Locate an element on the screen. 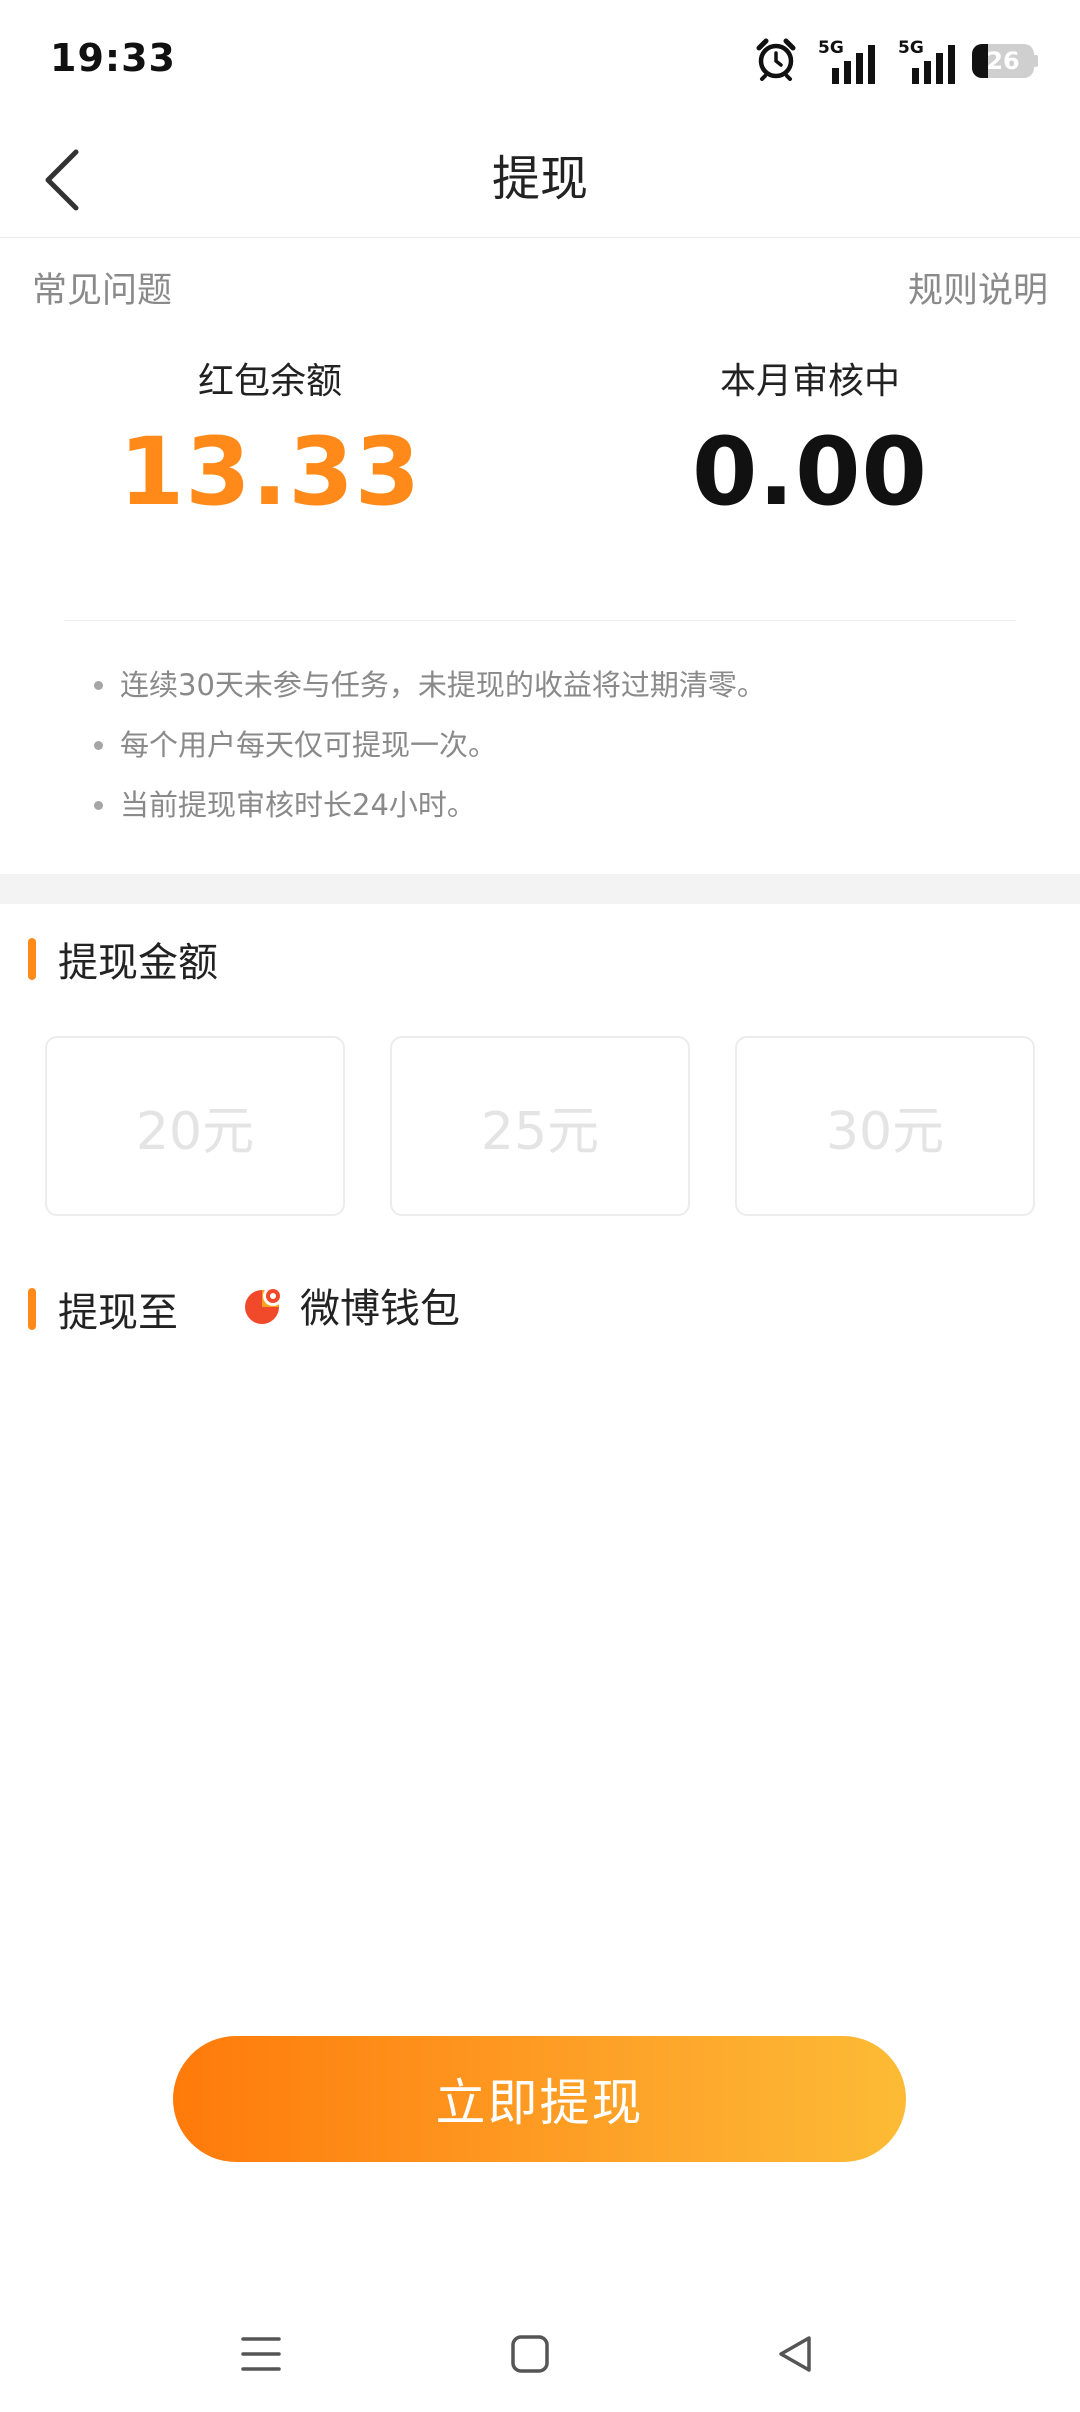 This screenshot has height=2412, width=1080. chevron-left-icon is located at coordinates (62, 180).